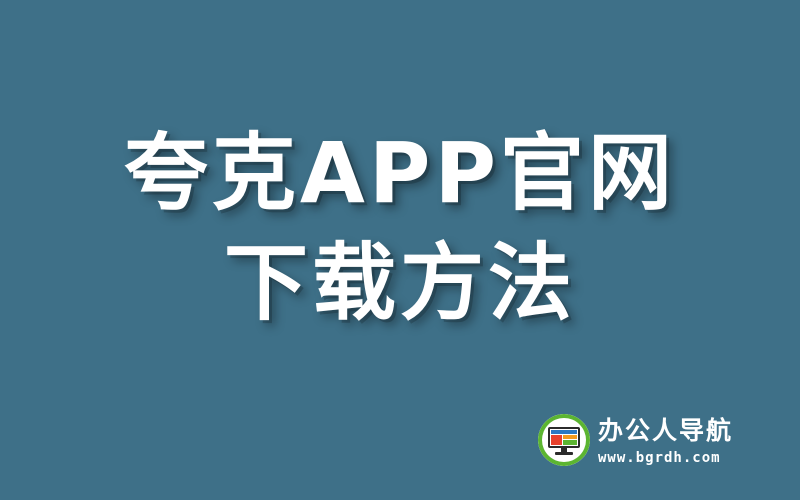 The width and height of the screenshot is (800, 500). What do you see at coordinates (399, 283) in the screenshot?
I see `headline-line-2: 下载方法` at bounding box center [399, 283].